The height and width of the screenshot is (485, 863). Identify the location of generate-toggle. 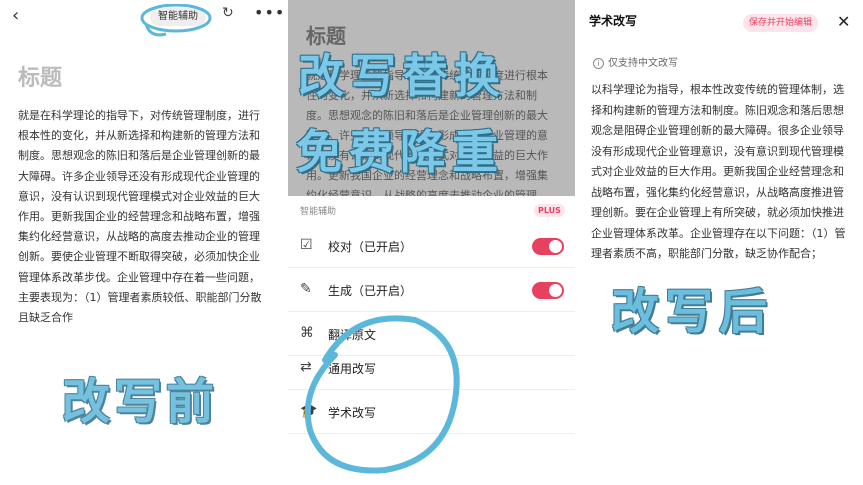
(548, 290).